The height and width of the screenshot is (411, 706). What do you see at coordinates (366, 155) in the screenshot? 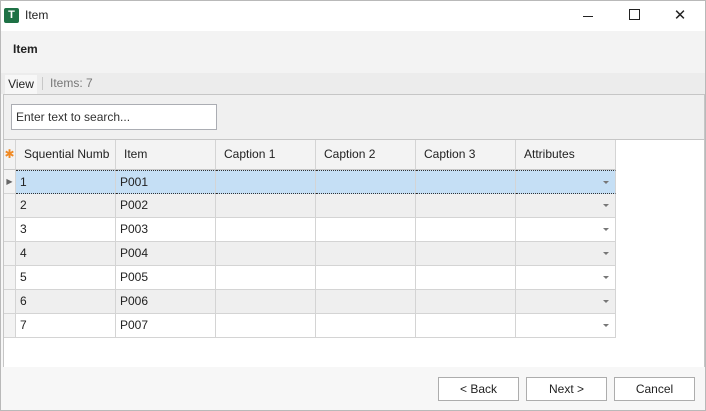
I see `column-header-caption2: Caption 2` at bounding box center [366, 155].